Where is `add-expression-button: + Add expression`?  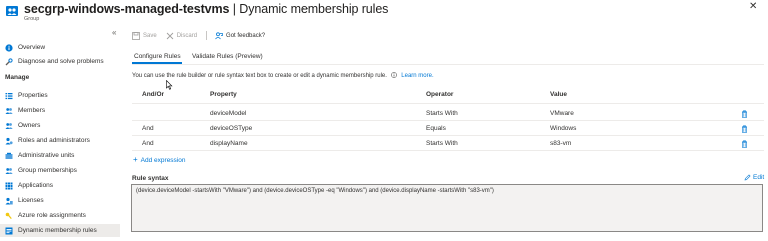
add-expression-button: + Add expression is located at coordinates (159, 160).